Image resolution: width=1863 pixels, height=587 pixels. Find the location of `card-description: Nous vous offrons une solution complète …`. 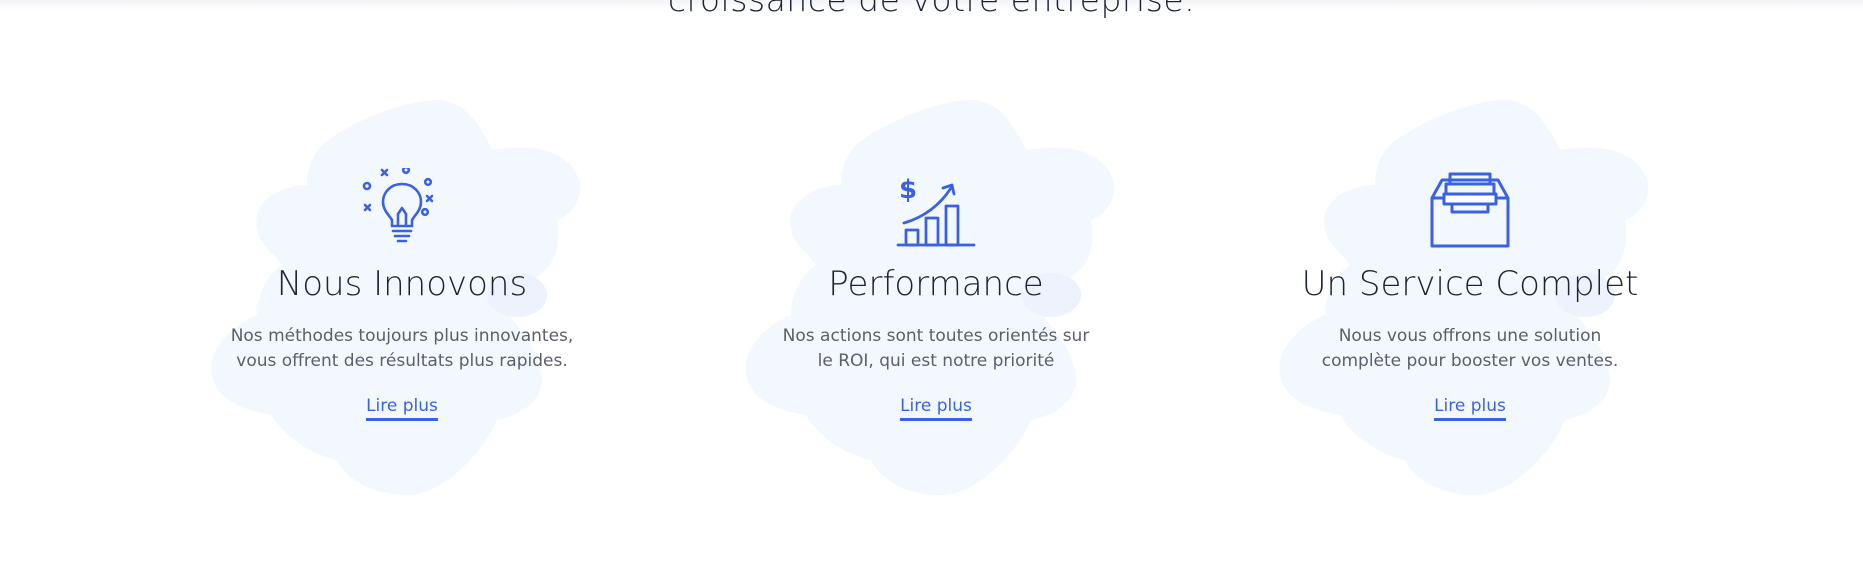

card-description: Nous vous offrons une solution complète … is located at coordinates (1470, 348).